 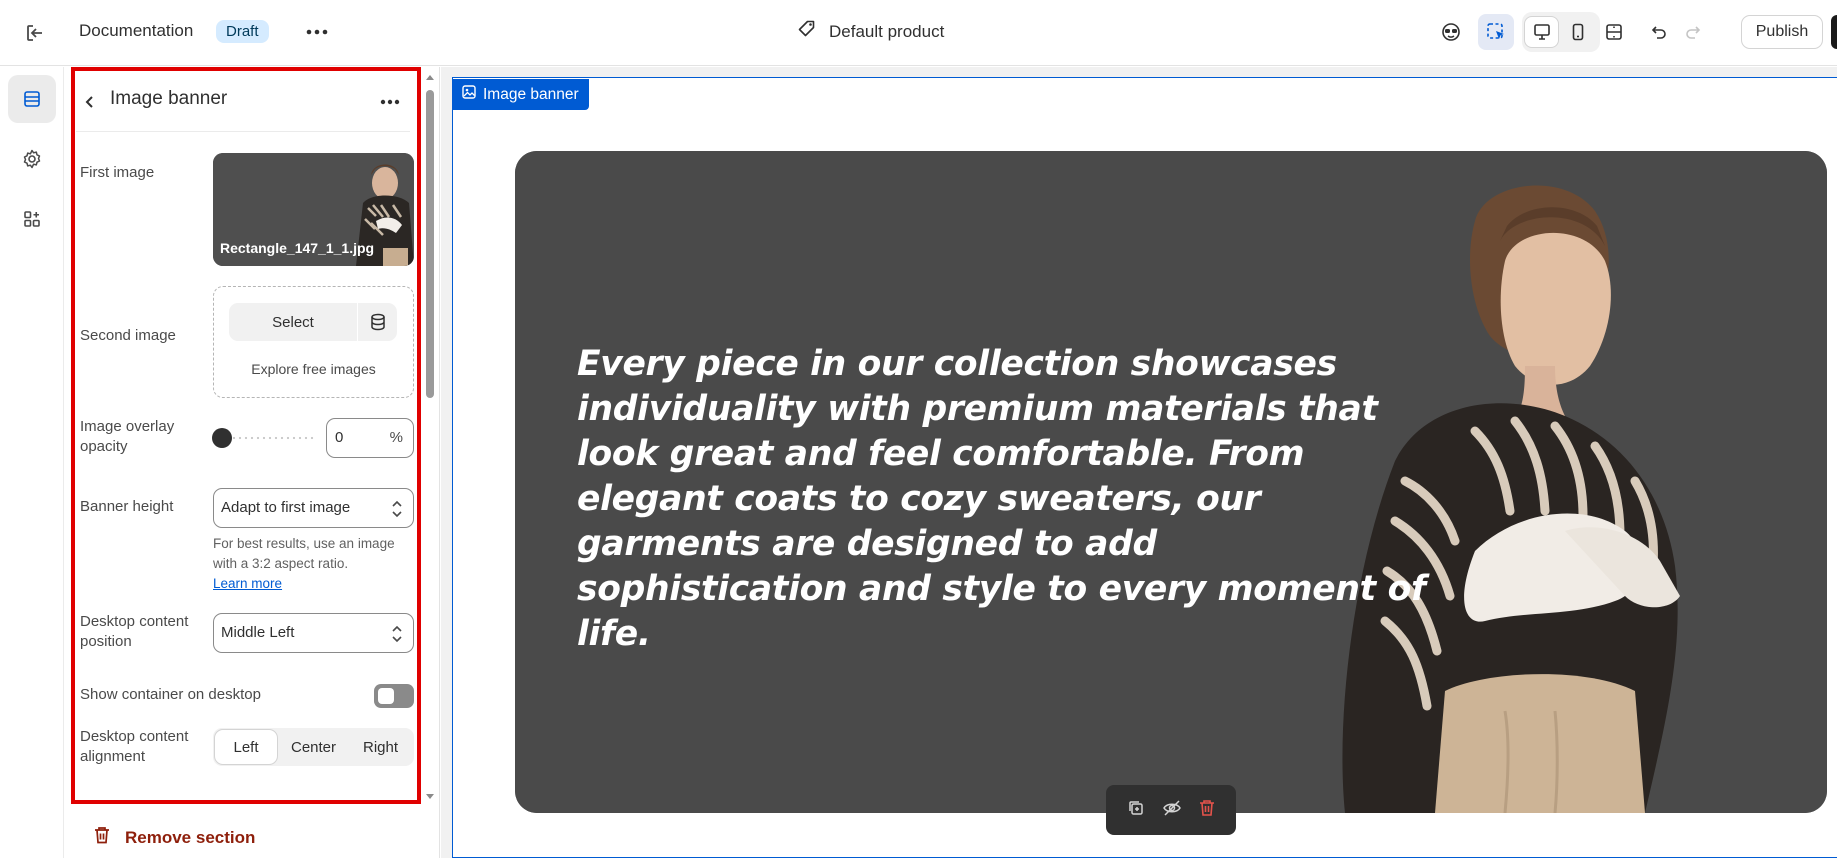 I want to click on template-name: Default product, so click(x=887, y=31).